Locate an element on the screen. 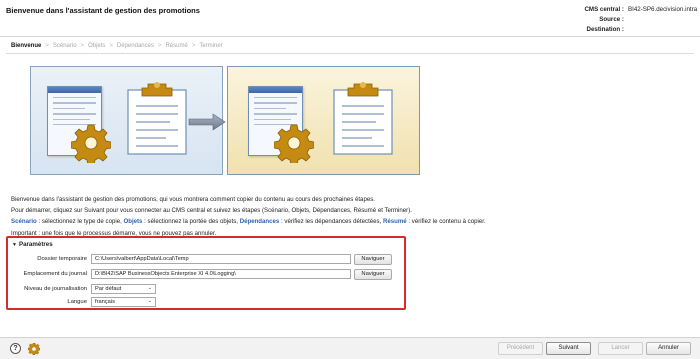 This screenshot has height=359, width=700. language-select: français ⌄ is located at coordinates (123, 302).